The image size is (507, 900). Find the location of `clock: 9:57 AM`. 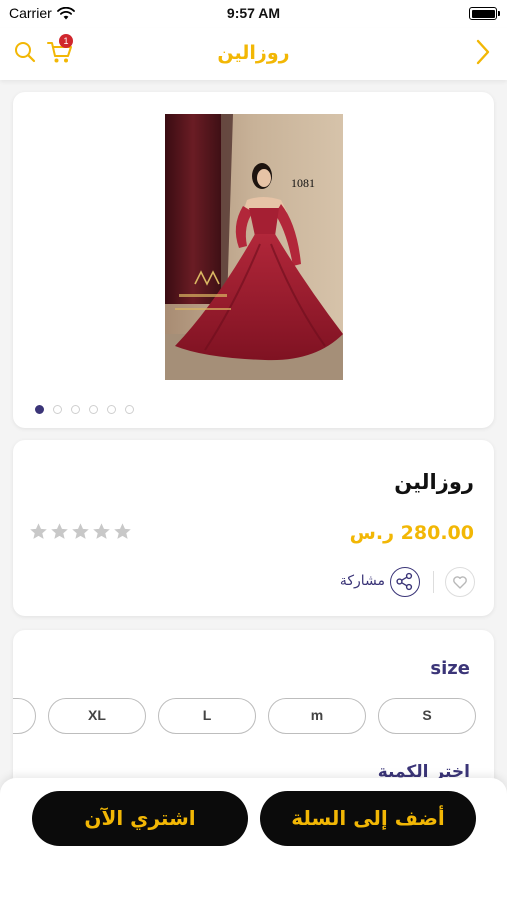

clock: 9:57 AM is located at coordinates (253, 13).